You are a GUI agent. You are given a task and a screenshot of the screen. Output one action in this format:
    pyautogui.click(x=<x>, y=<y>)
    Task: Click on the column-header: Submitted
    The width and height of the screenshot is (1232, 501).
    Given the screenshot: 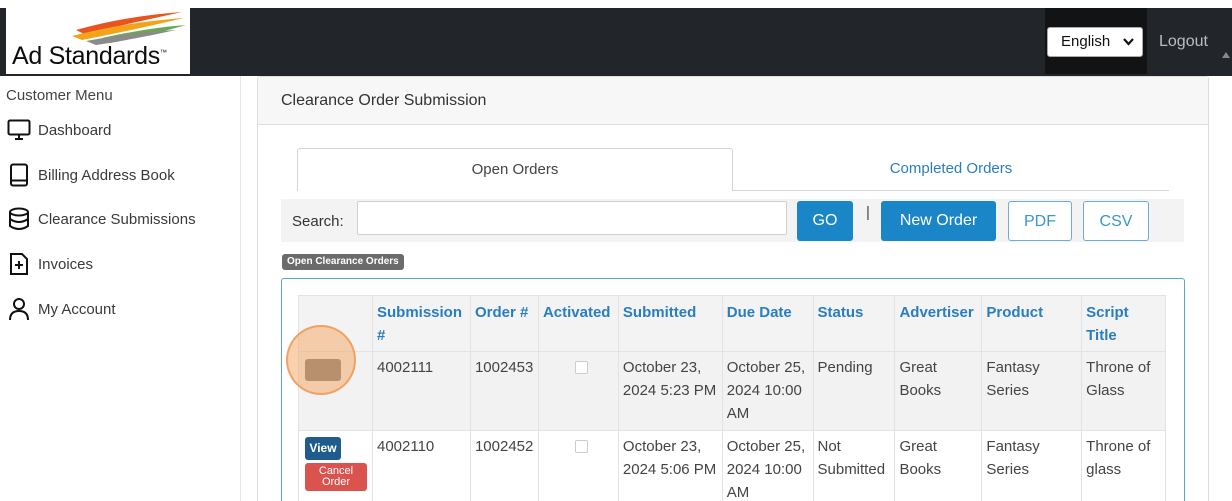 What is the action you would take?
    pyautogui.click(x=670, y=323)
    